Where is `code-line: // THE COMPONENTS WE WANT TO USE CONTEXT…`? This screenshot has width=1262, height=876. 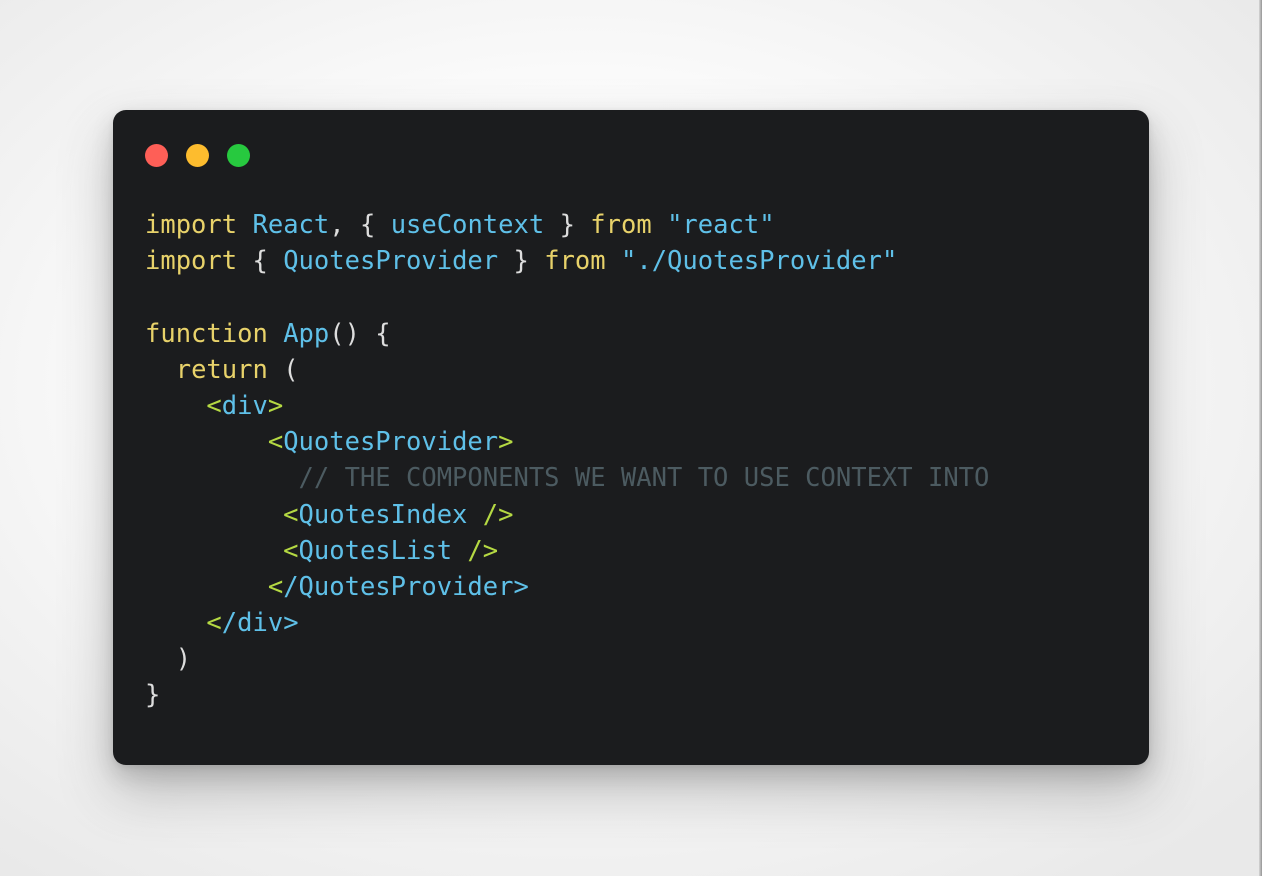 code-line: // THE COMPONENTS WE WANT TO USE CONTEXT… is located at coordinates (642, 478).